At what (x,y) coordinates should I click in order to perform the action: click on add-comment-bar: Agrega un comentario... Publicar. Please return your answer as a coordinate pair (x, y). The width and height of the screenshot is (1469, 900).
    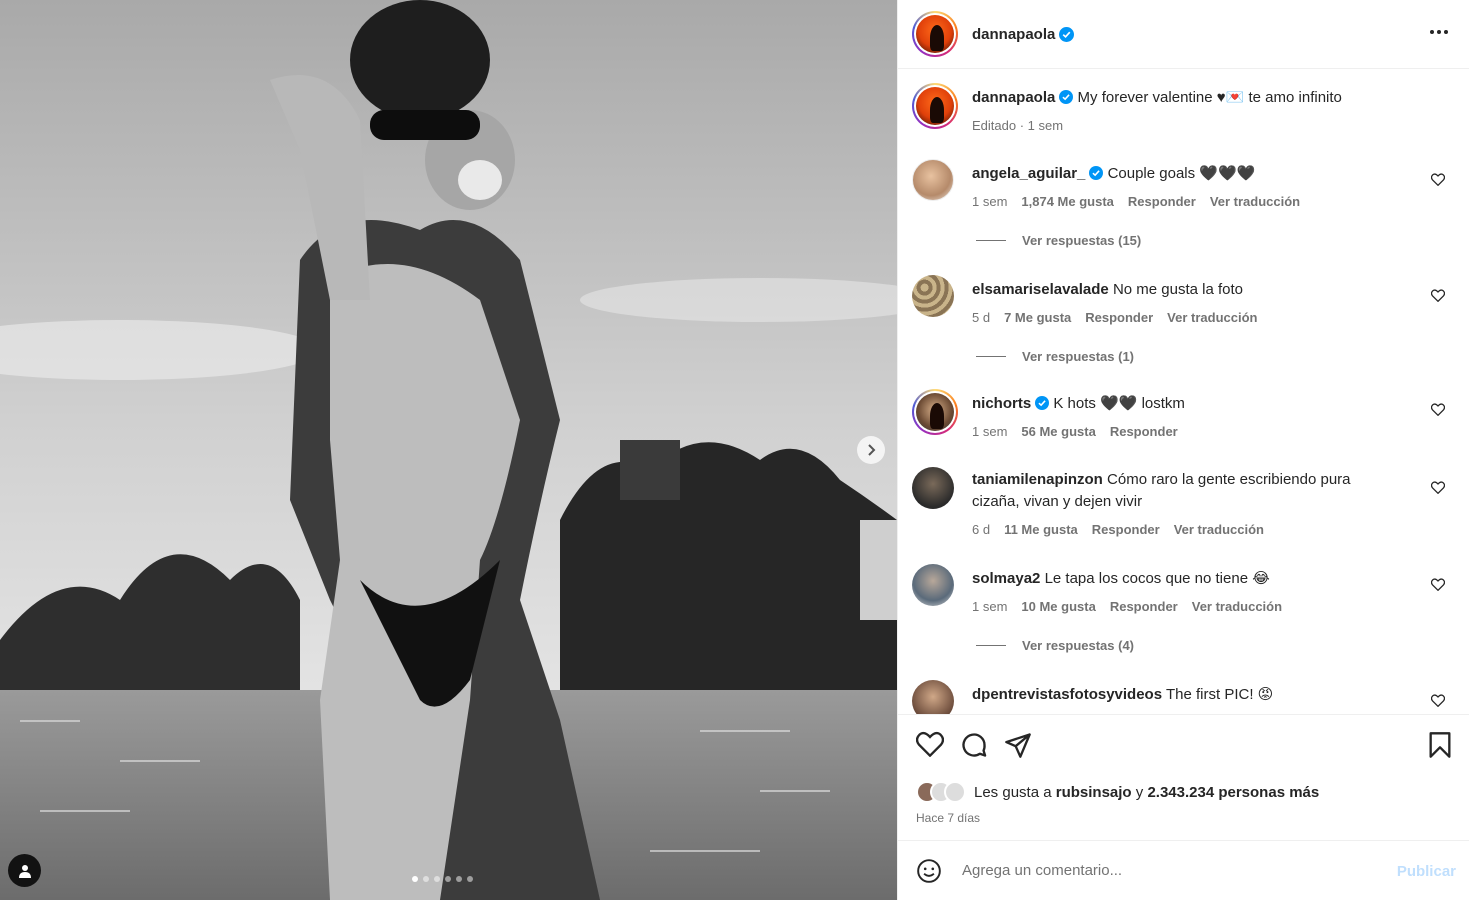
    Looking at the image, I should click on (1183, 870).